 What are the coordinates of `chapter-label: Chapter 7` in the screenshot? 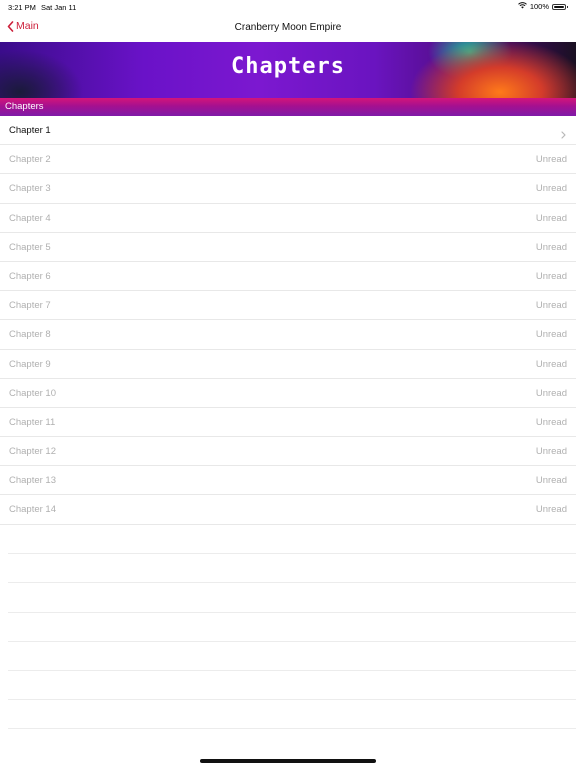 It's located at (30, 306).